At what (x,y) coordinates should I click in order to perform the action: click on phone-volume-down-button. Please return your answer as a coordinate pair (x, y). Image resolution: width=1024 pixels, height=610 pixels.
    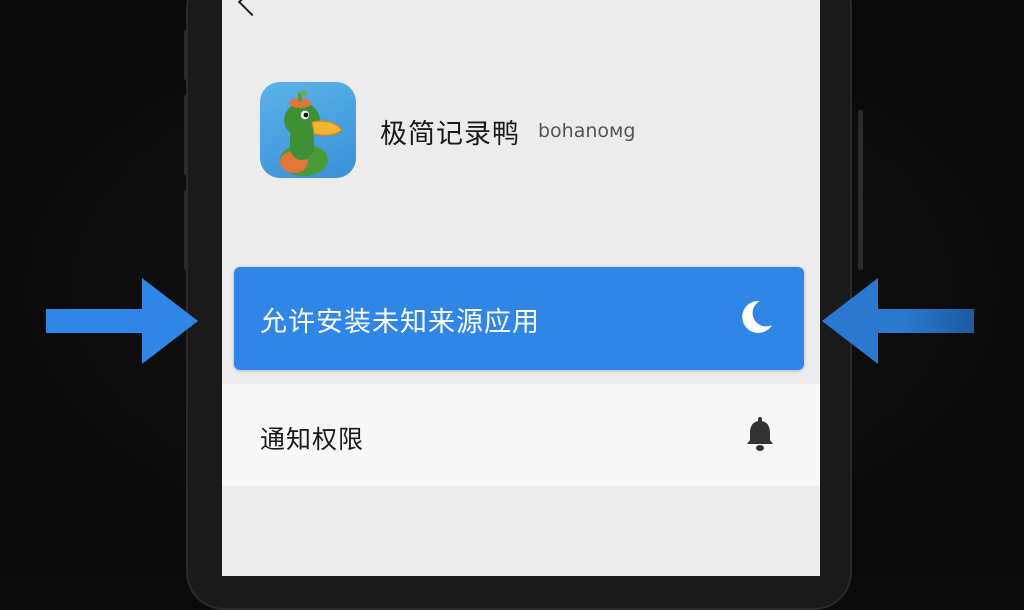
    Looking at the image, I should click on (186, 230).